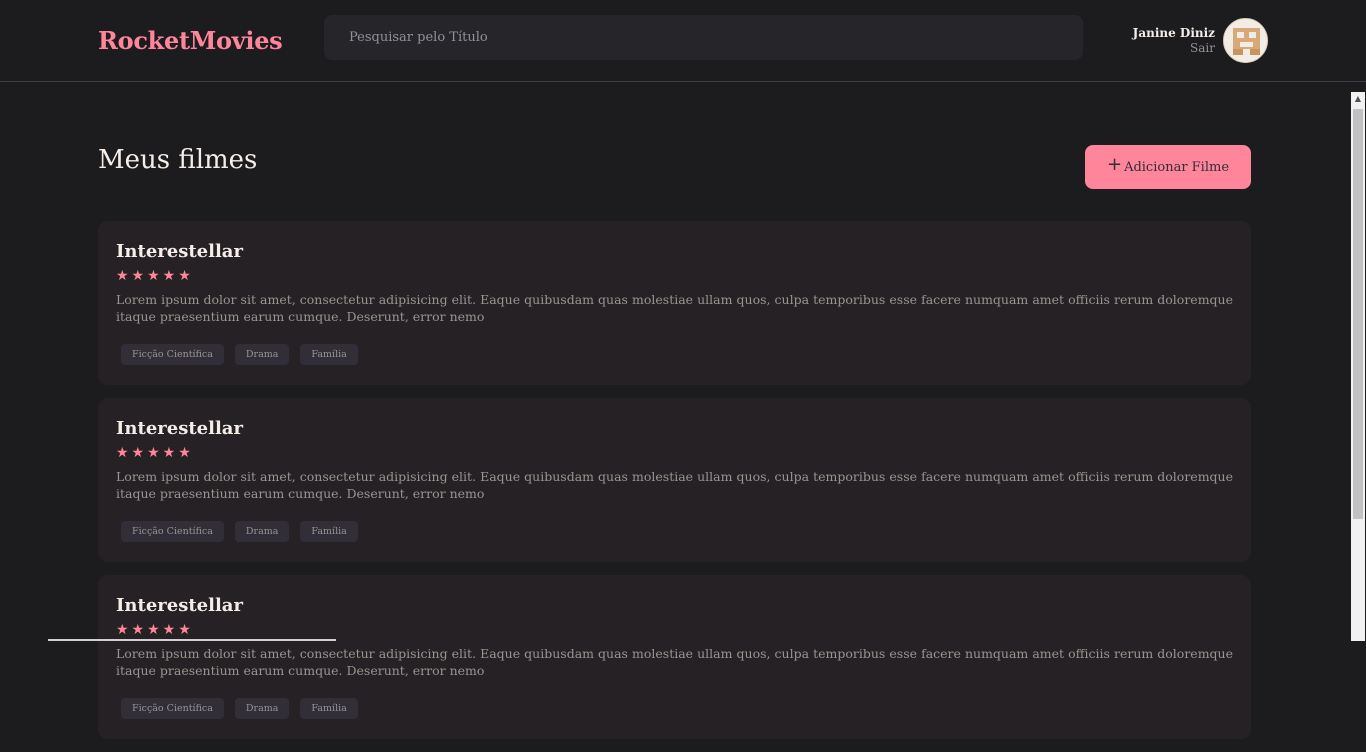 Image resolution: width=1366 pixels, height=752 pixels. Describe the element at coordinates (1114, 165) in the screenshot. I see `plus-icon: +` at that location.